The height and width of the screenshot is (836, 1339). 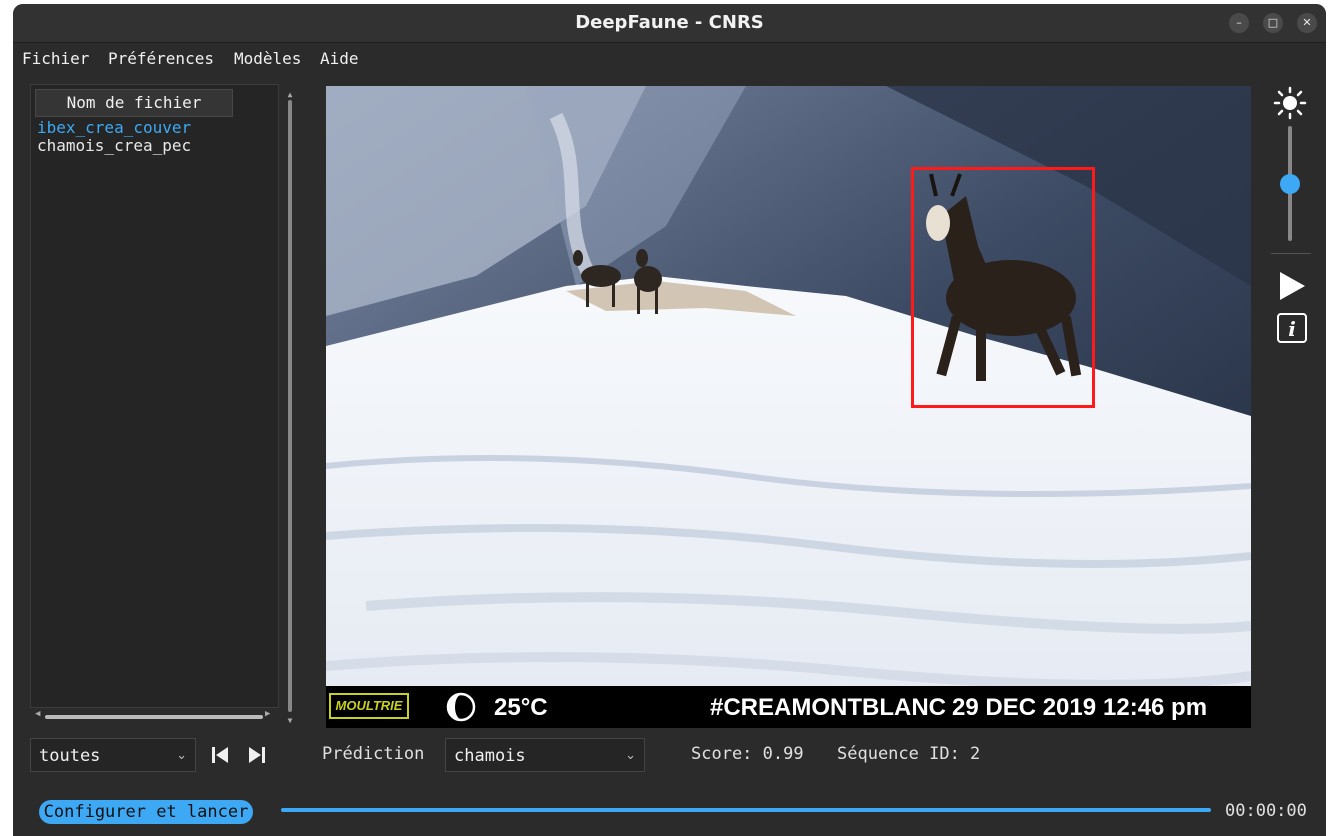 I want to click on prediction-select: chamois ⌄, so click(x=545, y=755).